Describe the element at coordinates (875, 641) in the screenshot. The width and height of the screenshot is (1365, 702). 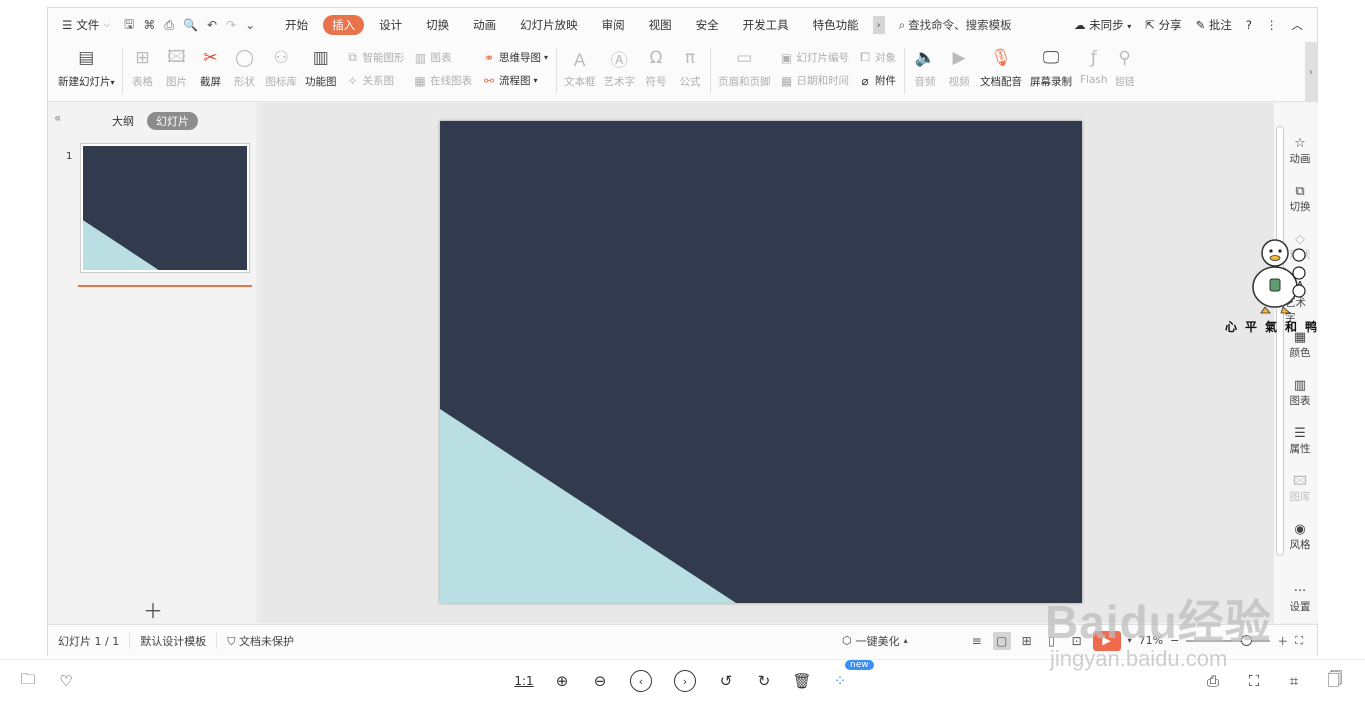
I see `beautify-button: ⬡ 一键美化 ▴` at that location.